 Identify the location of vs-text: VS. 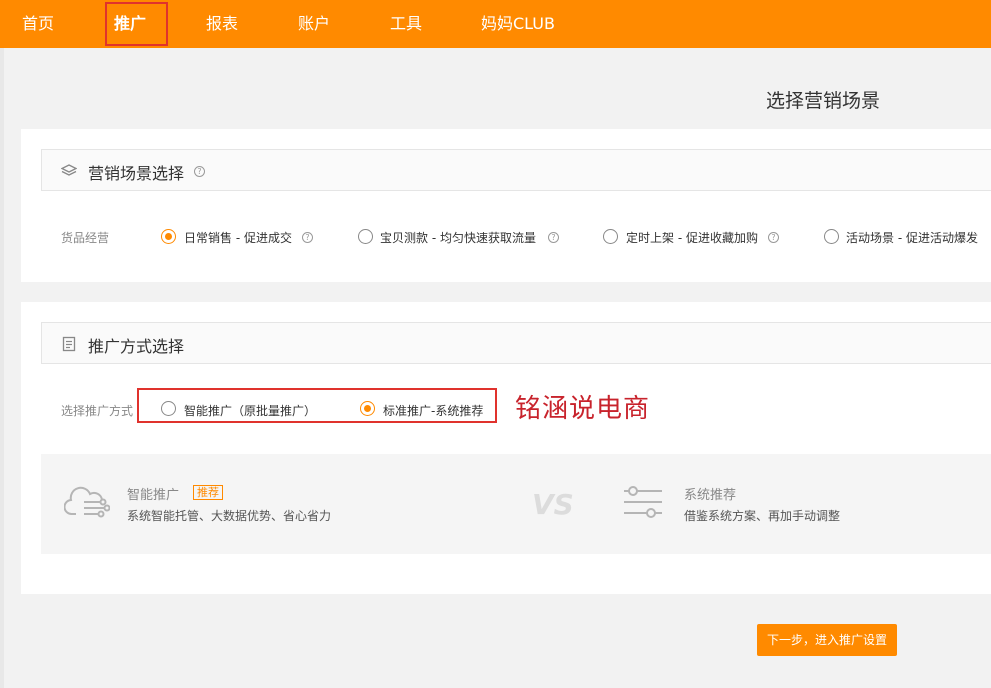
(553, 504).